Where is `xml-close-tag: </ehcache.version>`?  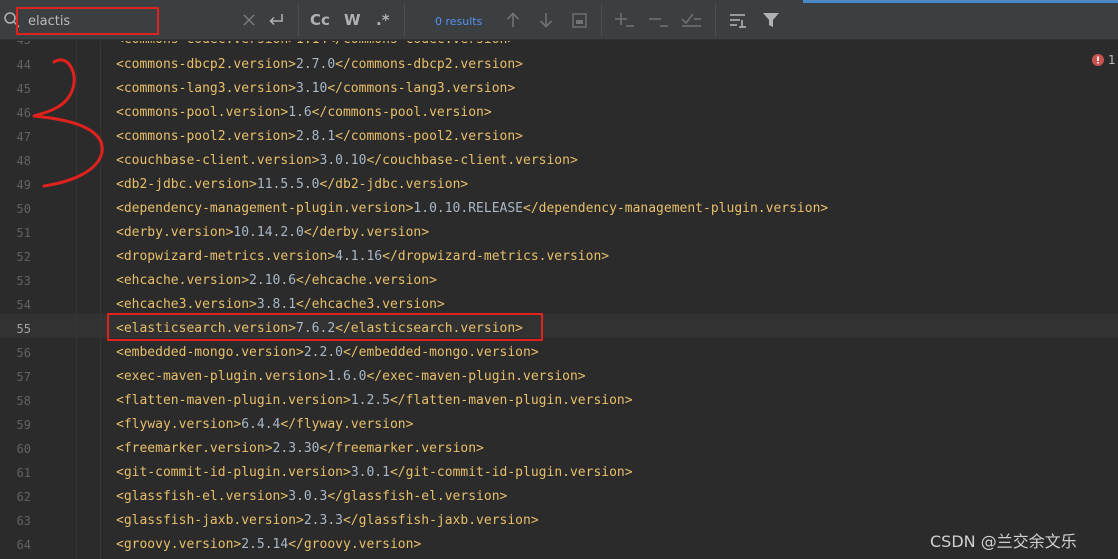 xml-close-tag: </ehcache.version> is located at coordinates (366, 280).